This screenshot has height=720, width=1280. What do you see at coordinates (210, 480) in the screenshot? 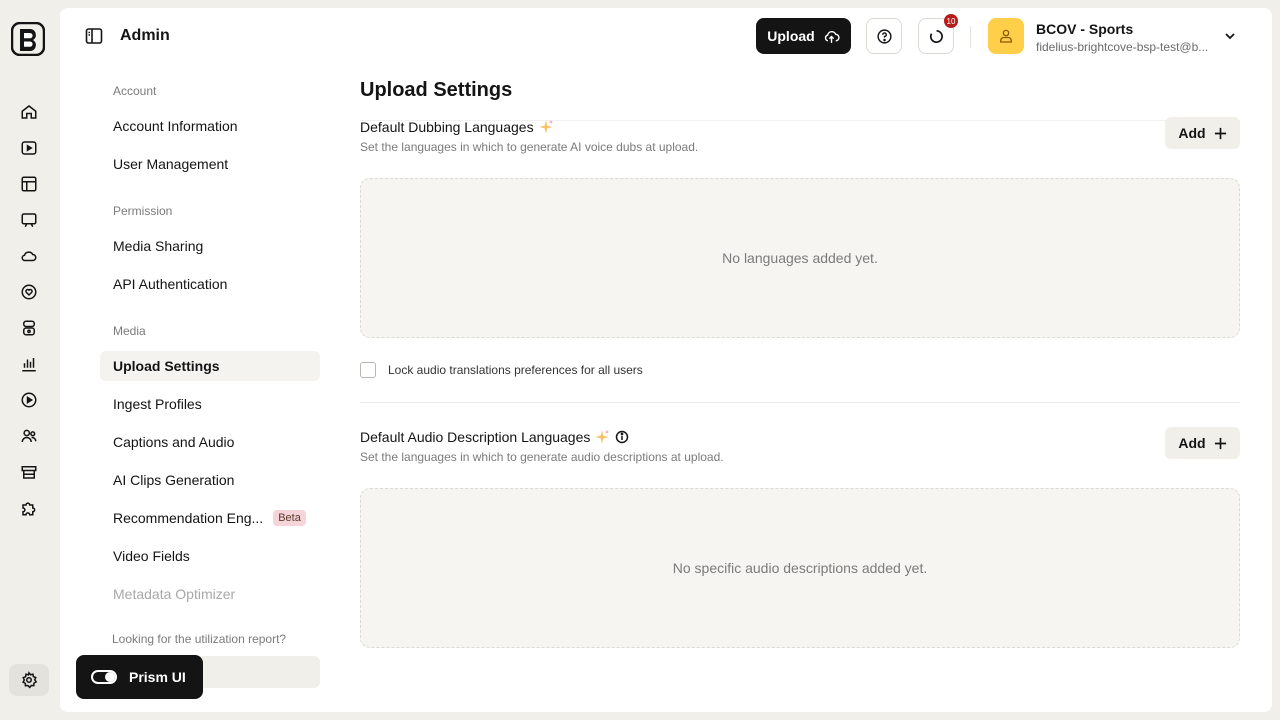
I see `nav-item-ai-clips: AI Clips Generation` at bounding box center [210, 480].